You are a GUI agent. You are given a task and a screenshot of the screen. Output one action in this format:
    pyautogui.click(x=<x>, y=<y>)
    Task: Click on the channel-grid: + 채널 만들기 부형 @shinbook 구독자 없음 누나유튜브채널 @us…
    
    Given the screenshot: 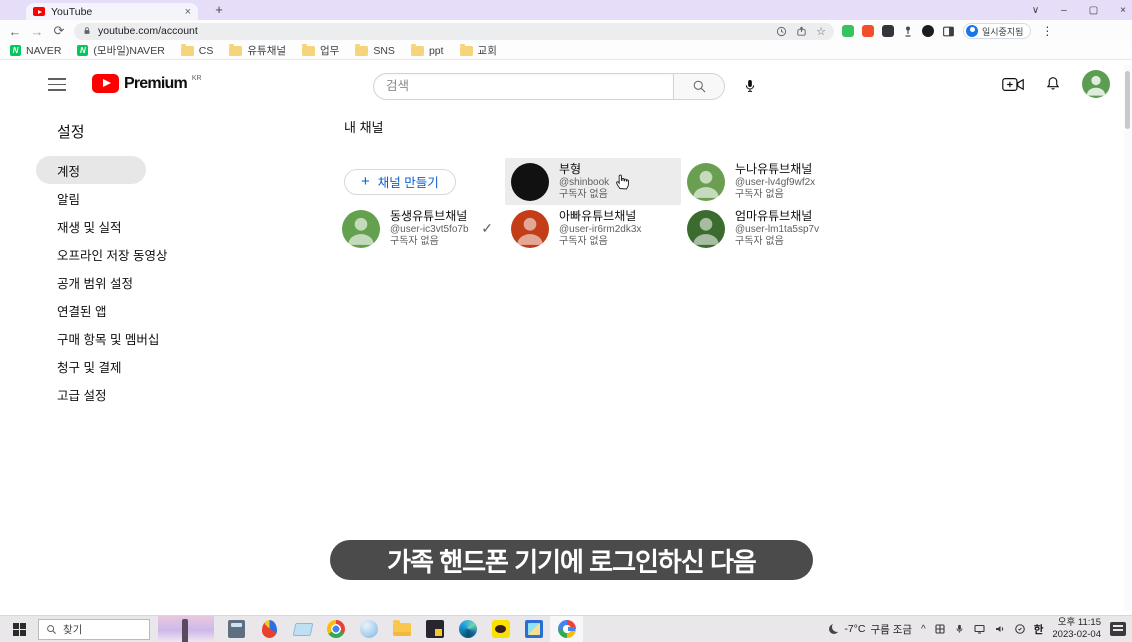 What is the action you would take?
    pyautogui.click(x=646, y=205)
    